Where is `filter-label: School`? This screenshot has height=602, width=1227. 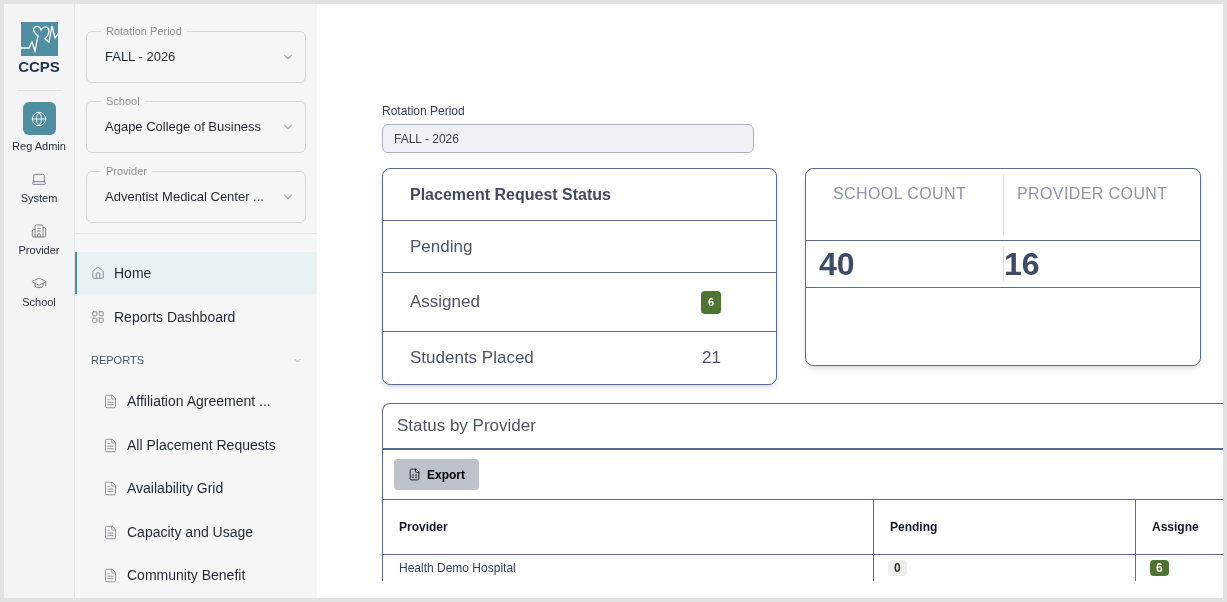 filter-label: School is located at coordinates (123, 101).